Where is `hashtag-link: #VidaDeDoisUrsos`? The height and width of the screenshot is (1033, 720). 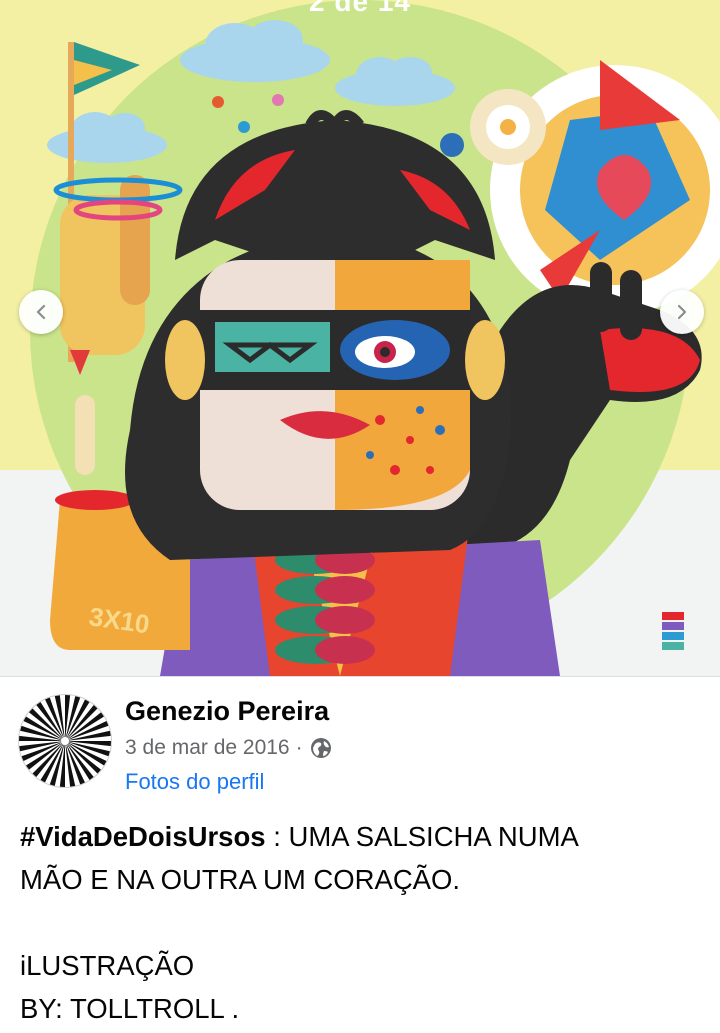 hashtag-link: #VidaDeDoisUrsos is located at coordinates (143, 836).